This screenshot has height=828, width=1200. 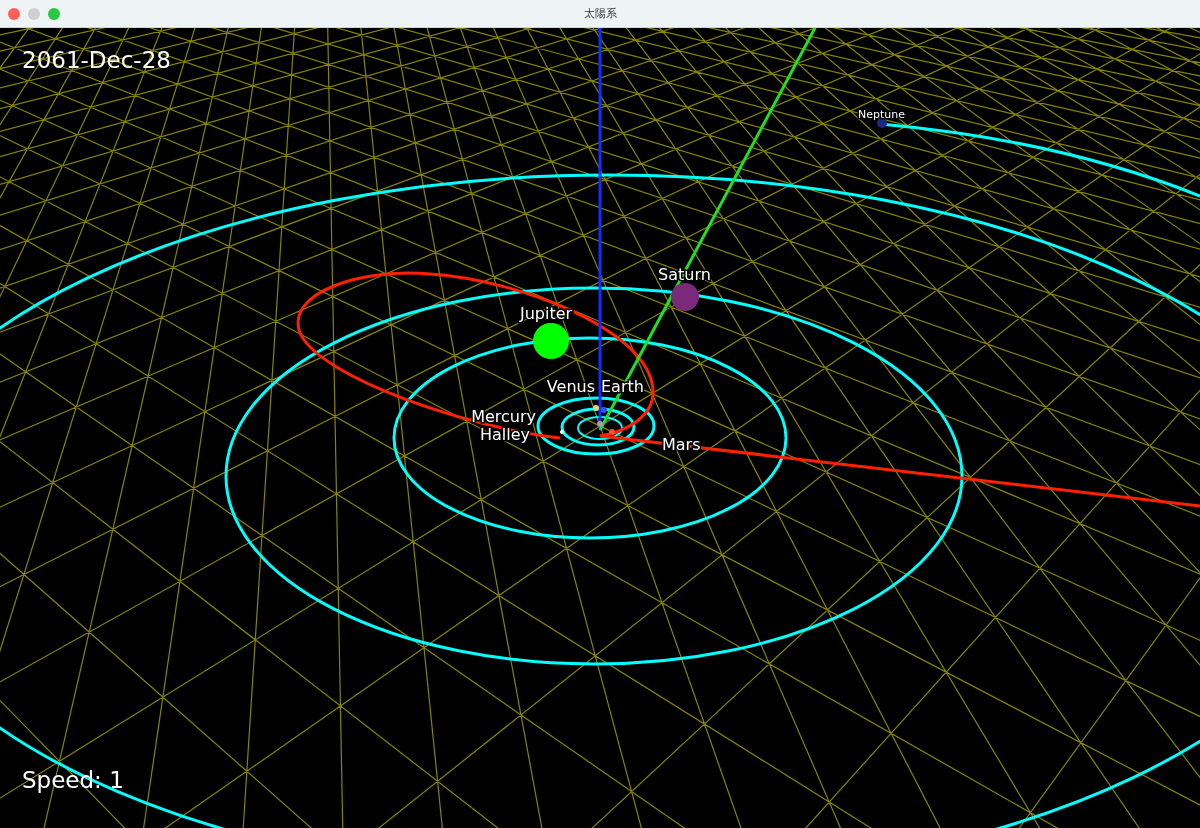 I want to click on planet-label: Venus, so click(x=570, y=386).